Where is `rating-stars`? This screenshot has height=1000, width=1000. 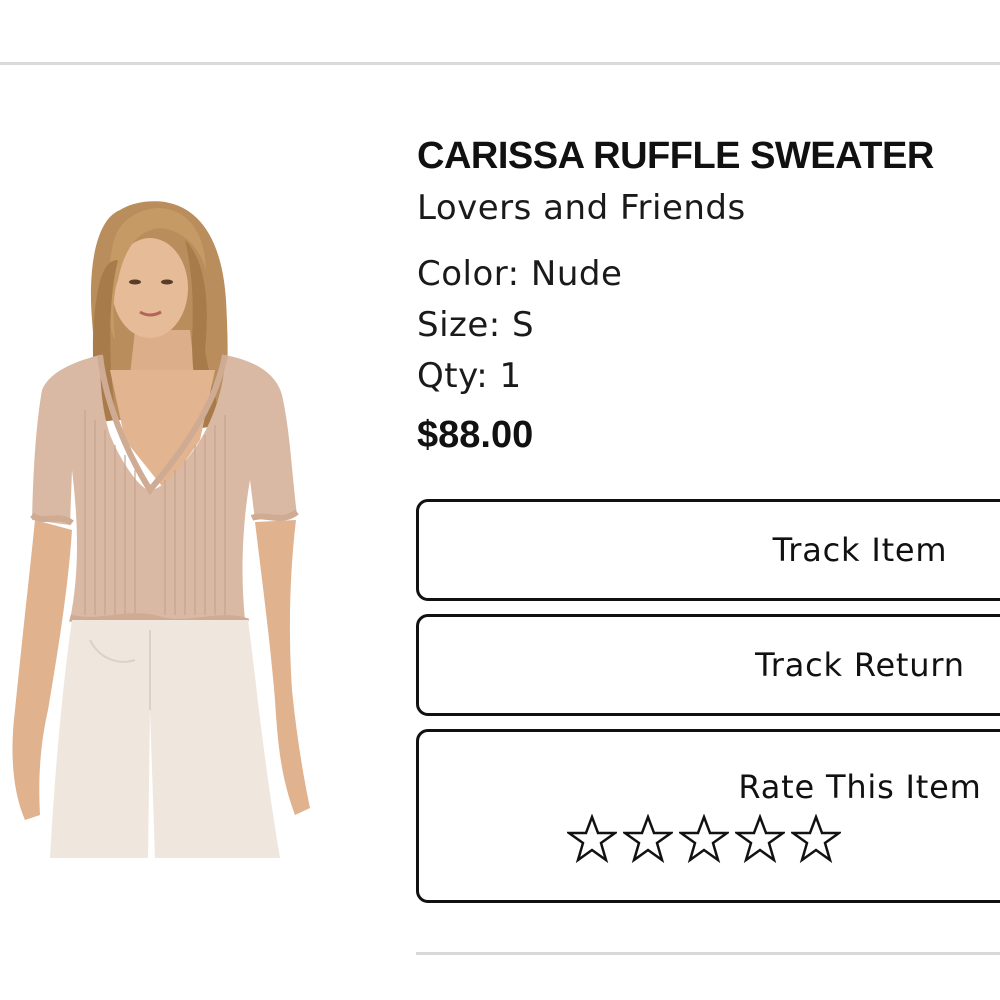 rating-stars is located at coordinates (704, 839).